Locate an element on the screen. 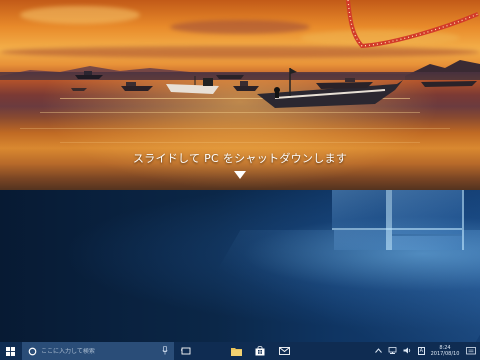  slide-to-shutdown-label: スライドして PC をシャットダウンします is located at coordinates (240, 158).